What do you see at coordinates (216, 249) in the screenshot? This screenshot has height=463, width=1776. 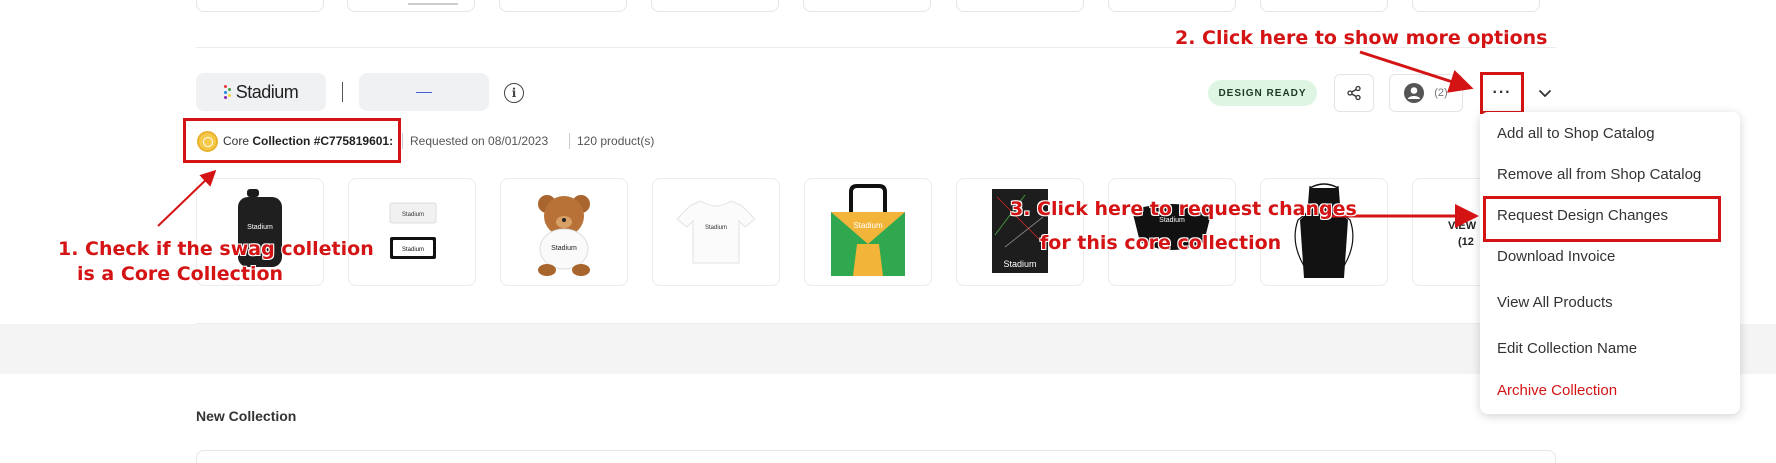 I see `annotation-step1-line1: 1. Check if the swag colletion` at bounding box center [216, 249].